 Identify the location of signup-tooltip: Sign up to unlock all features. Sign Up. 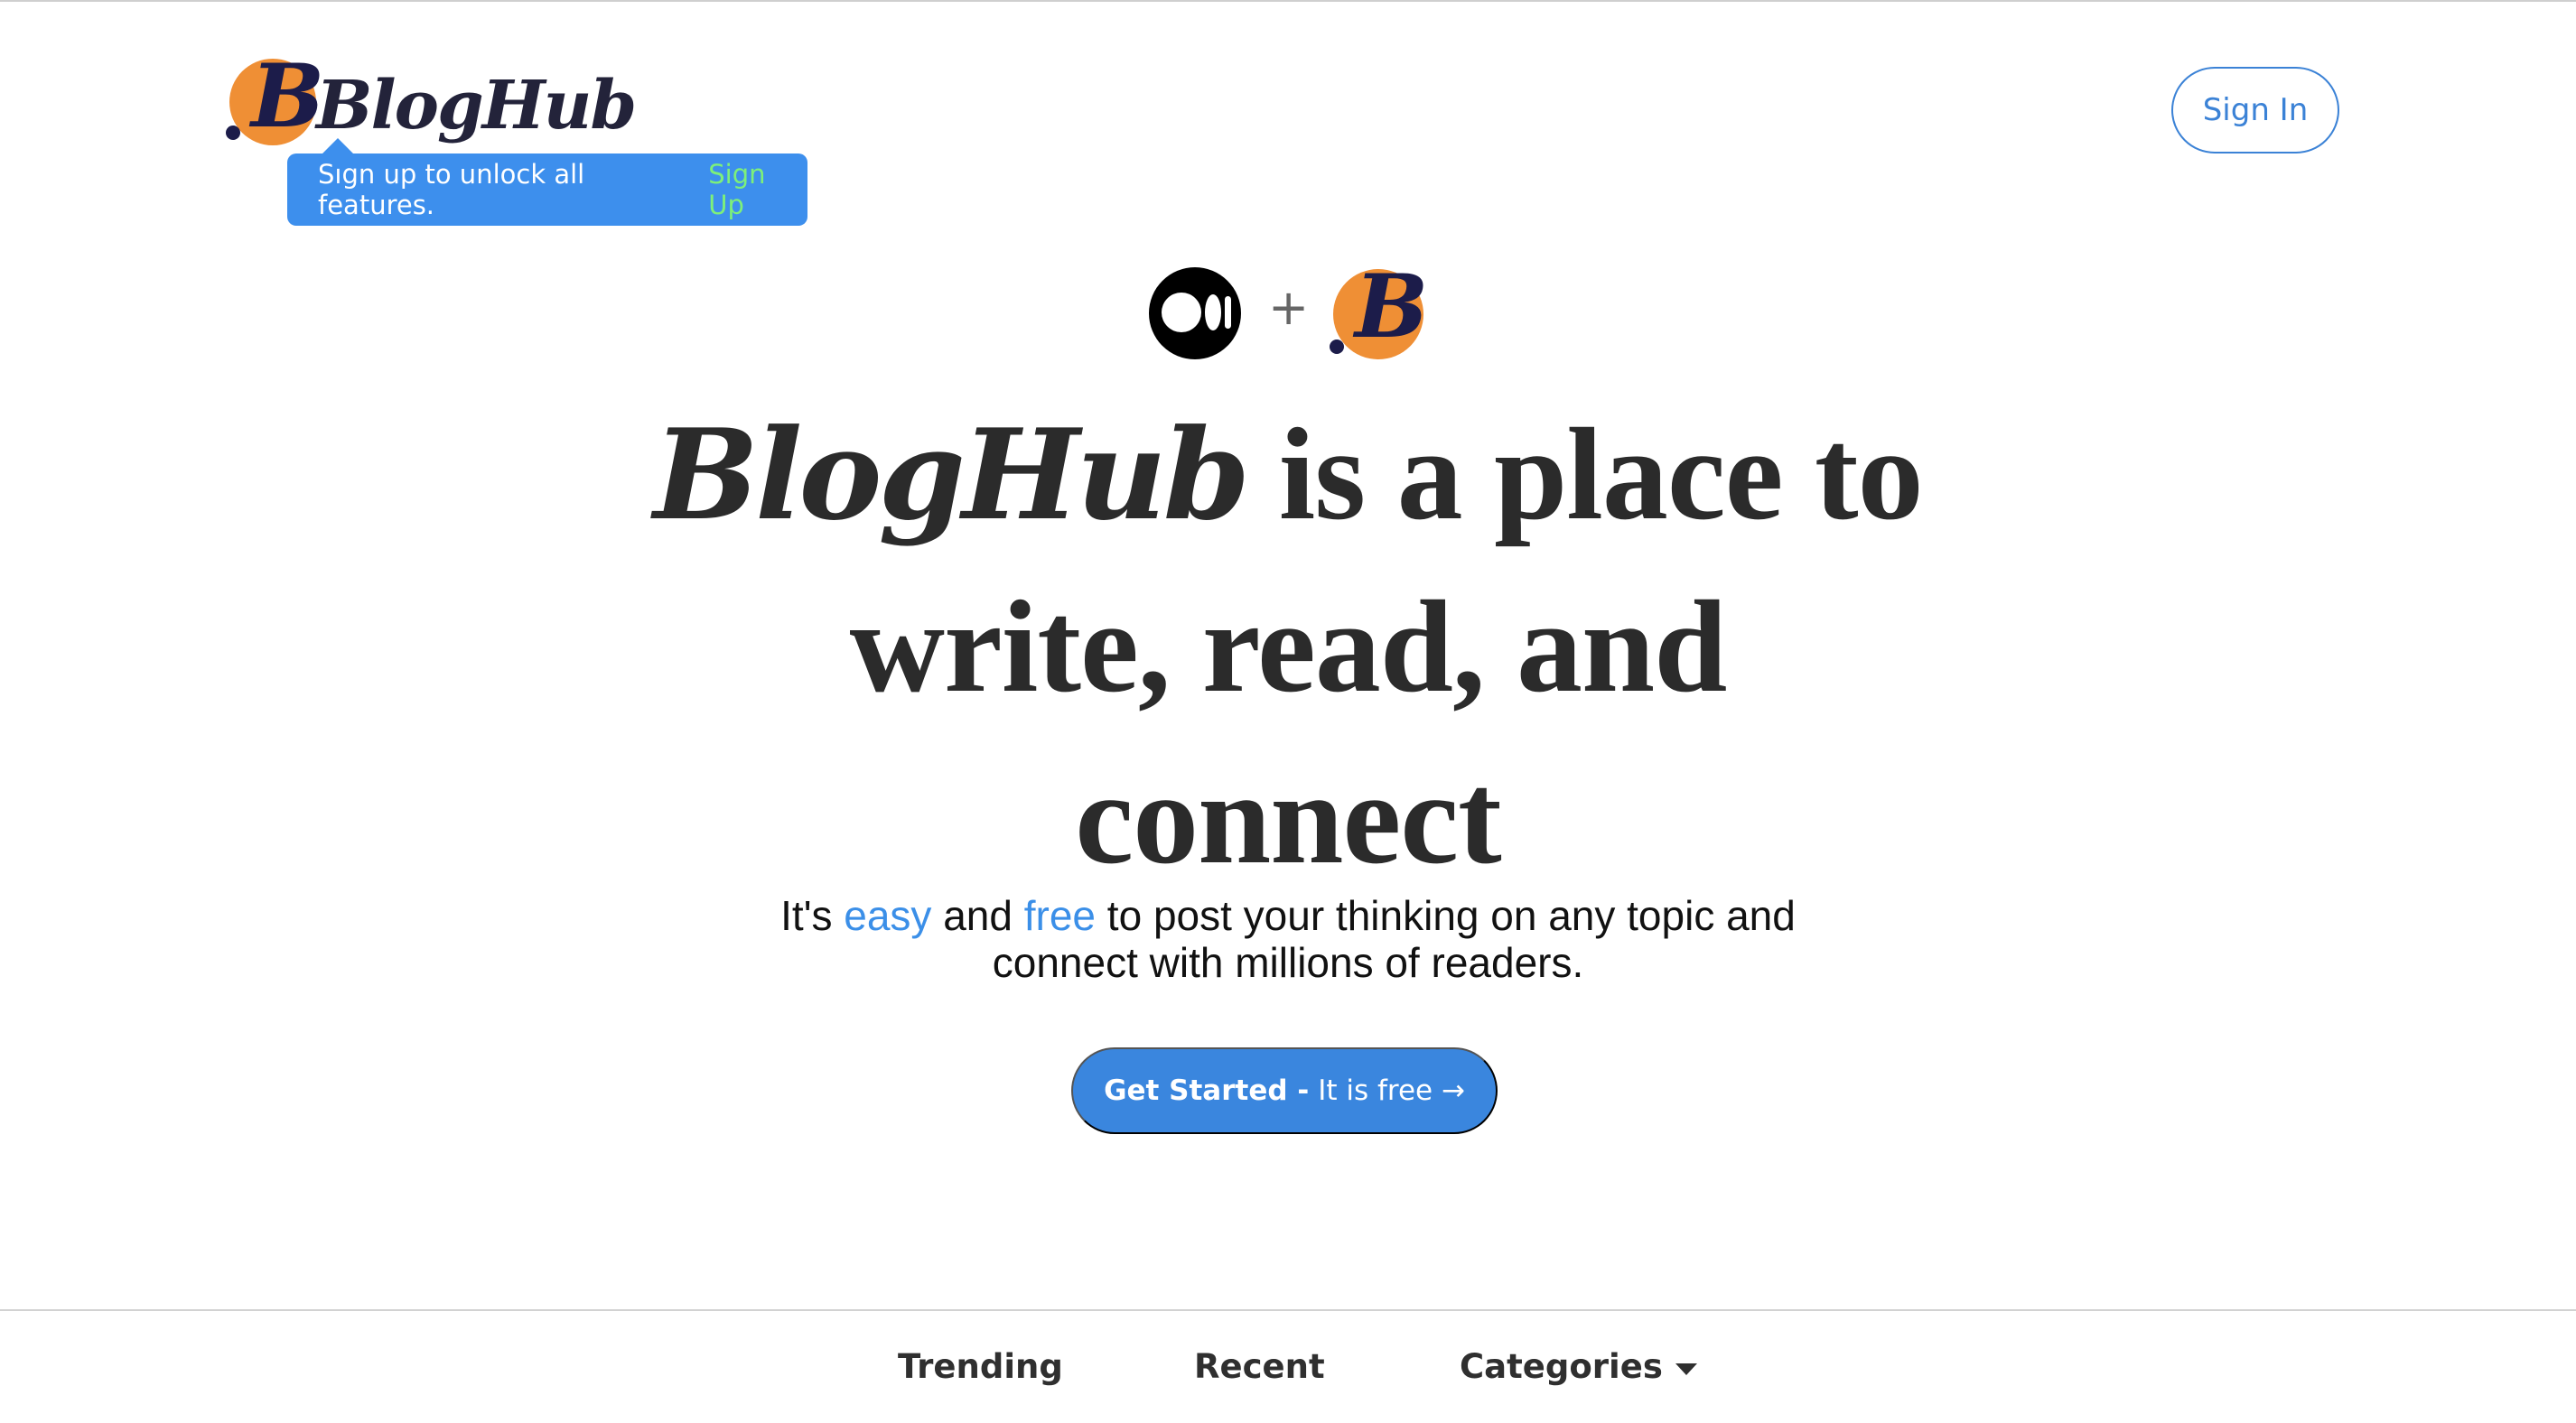
(547, 189).